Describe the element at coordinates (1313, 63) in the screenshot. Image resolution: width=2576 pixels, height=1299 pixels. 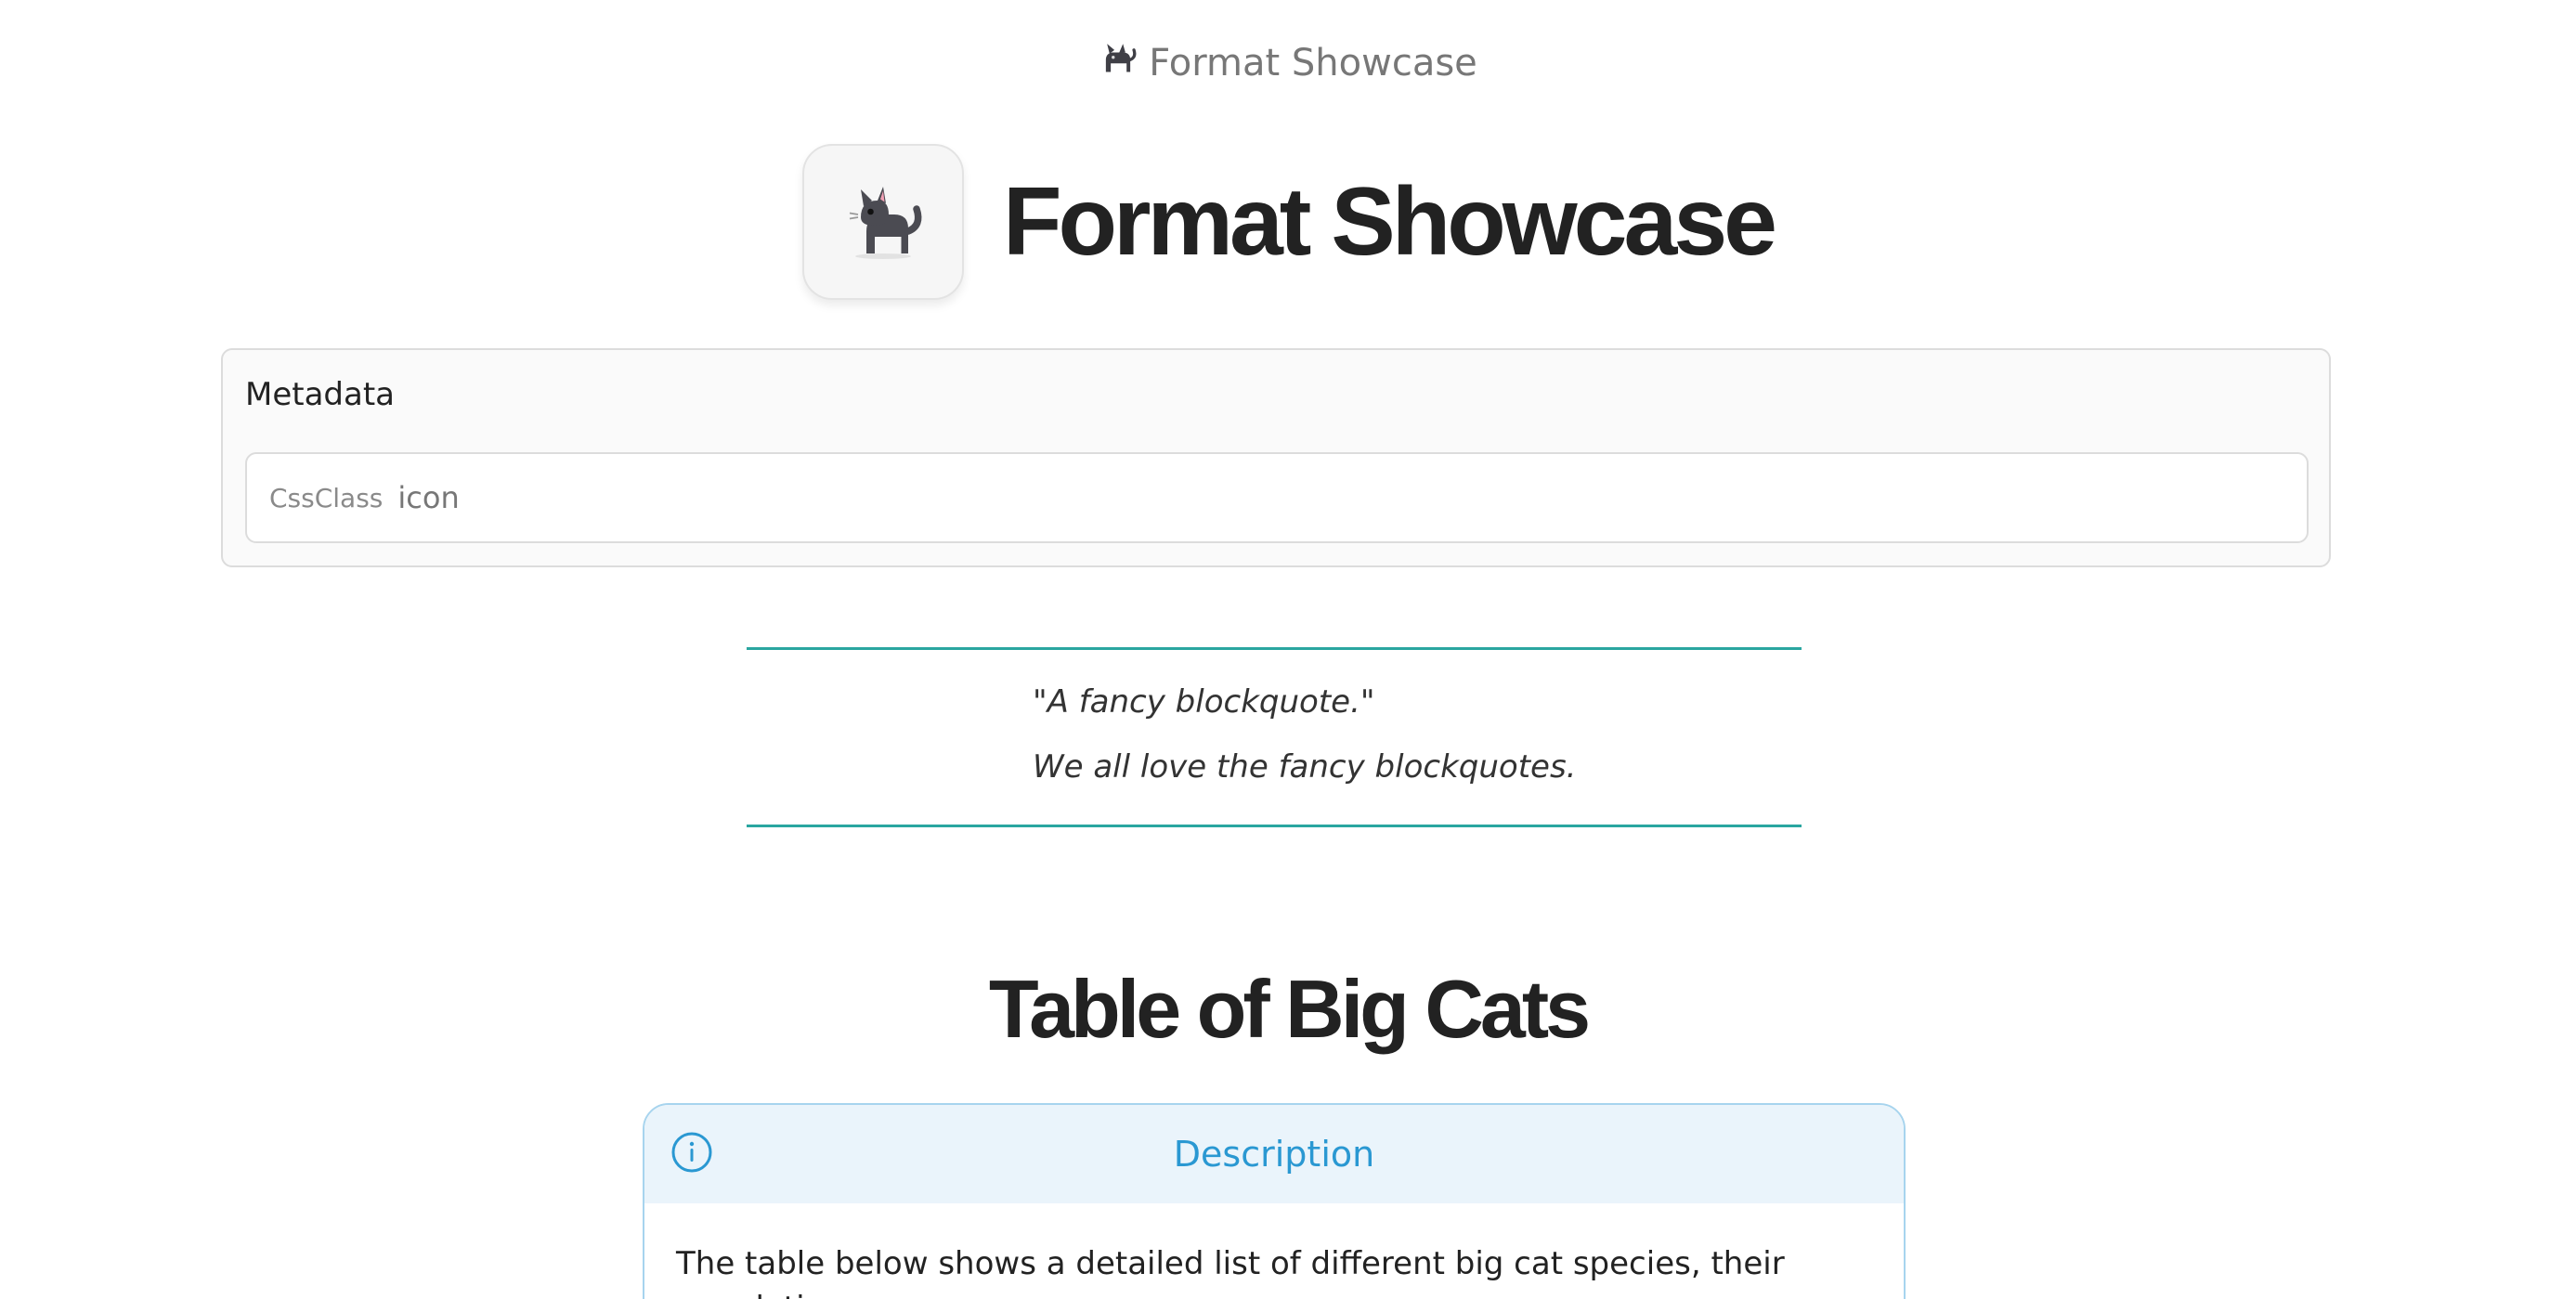
I see `top-title-text: Format Showcase` at that location.